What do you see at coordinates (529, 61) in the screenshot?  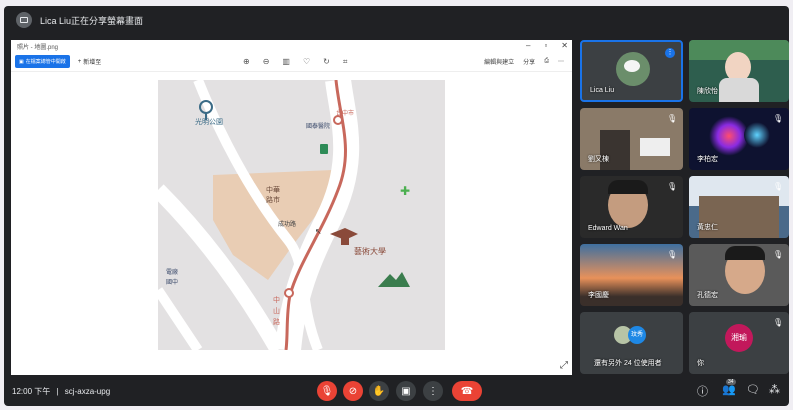 I see `share-button: 分享` at bounding box center [529, 61].